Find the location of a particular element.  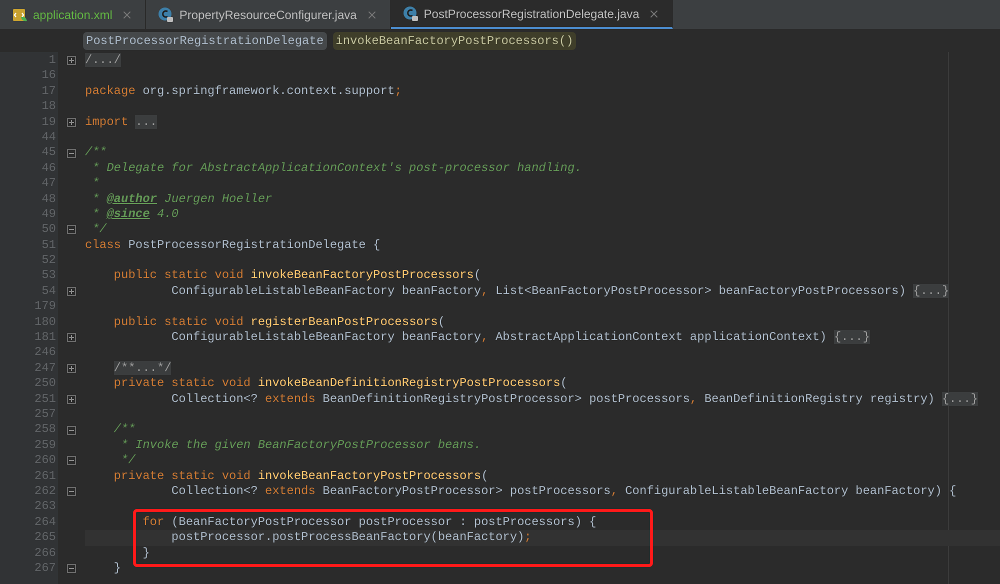

editor-tab: application.xml is located at coordinates (73, 14).